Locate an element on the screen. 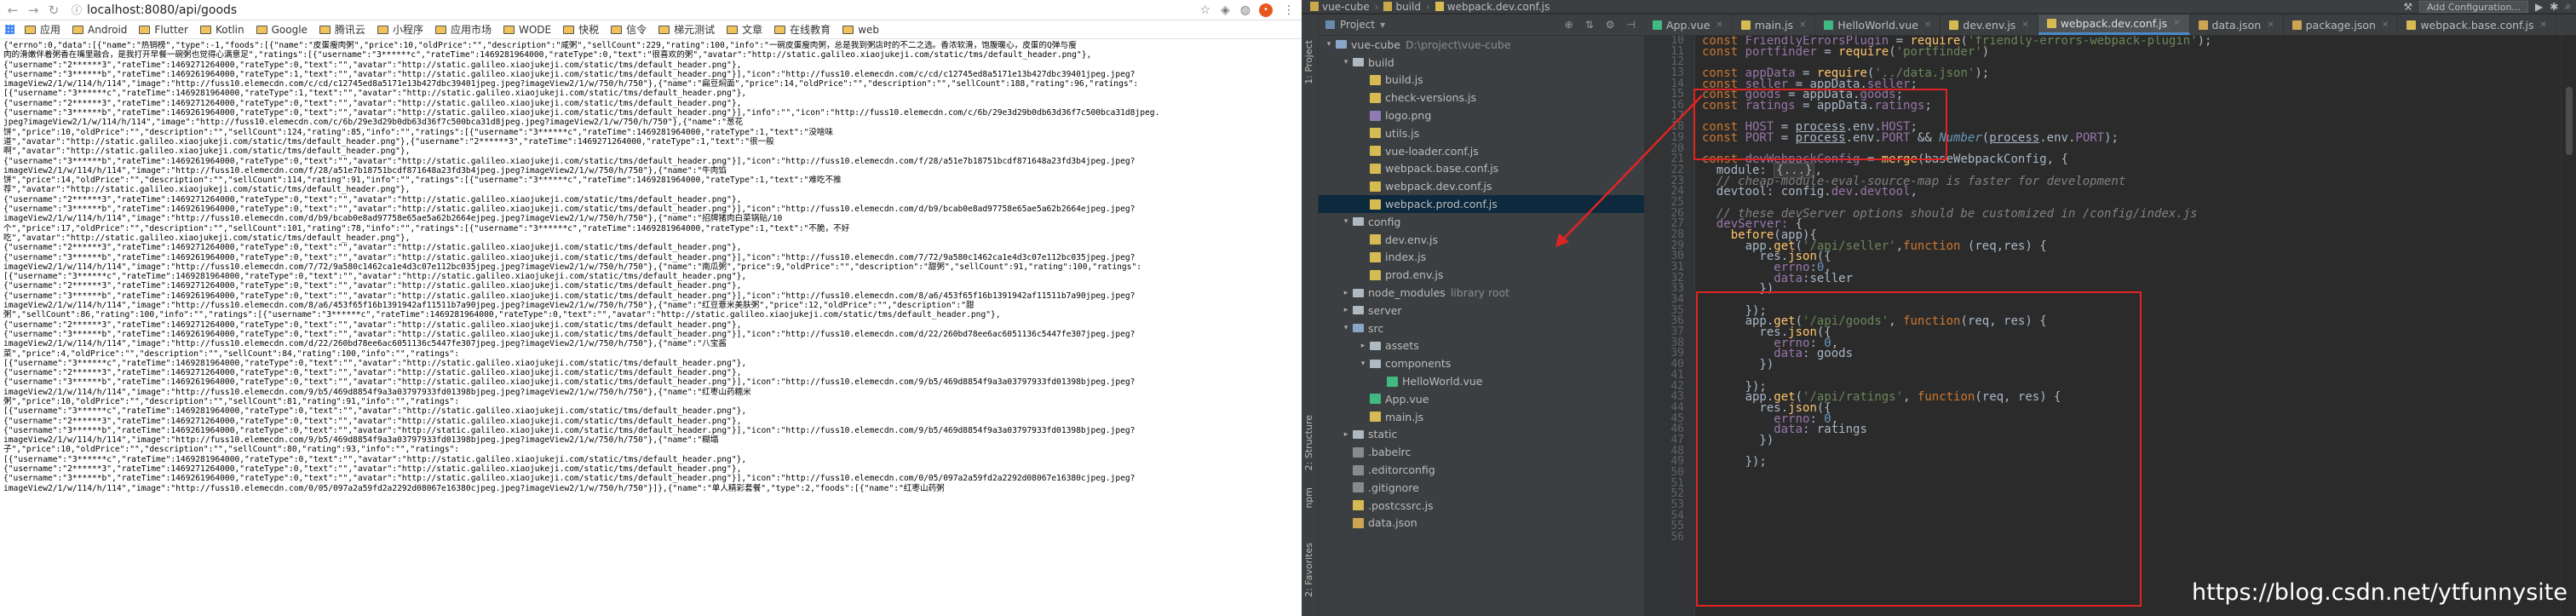 This screenshot has height=616, width=2576. url-field: localhost:8080/api/goods is located at coordinates (638, 10).